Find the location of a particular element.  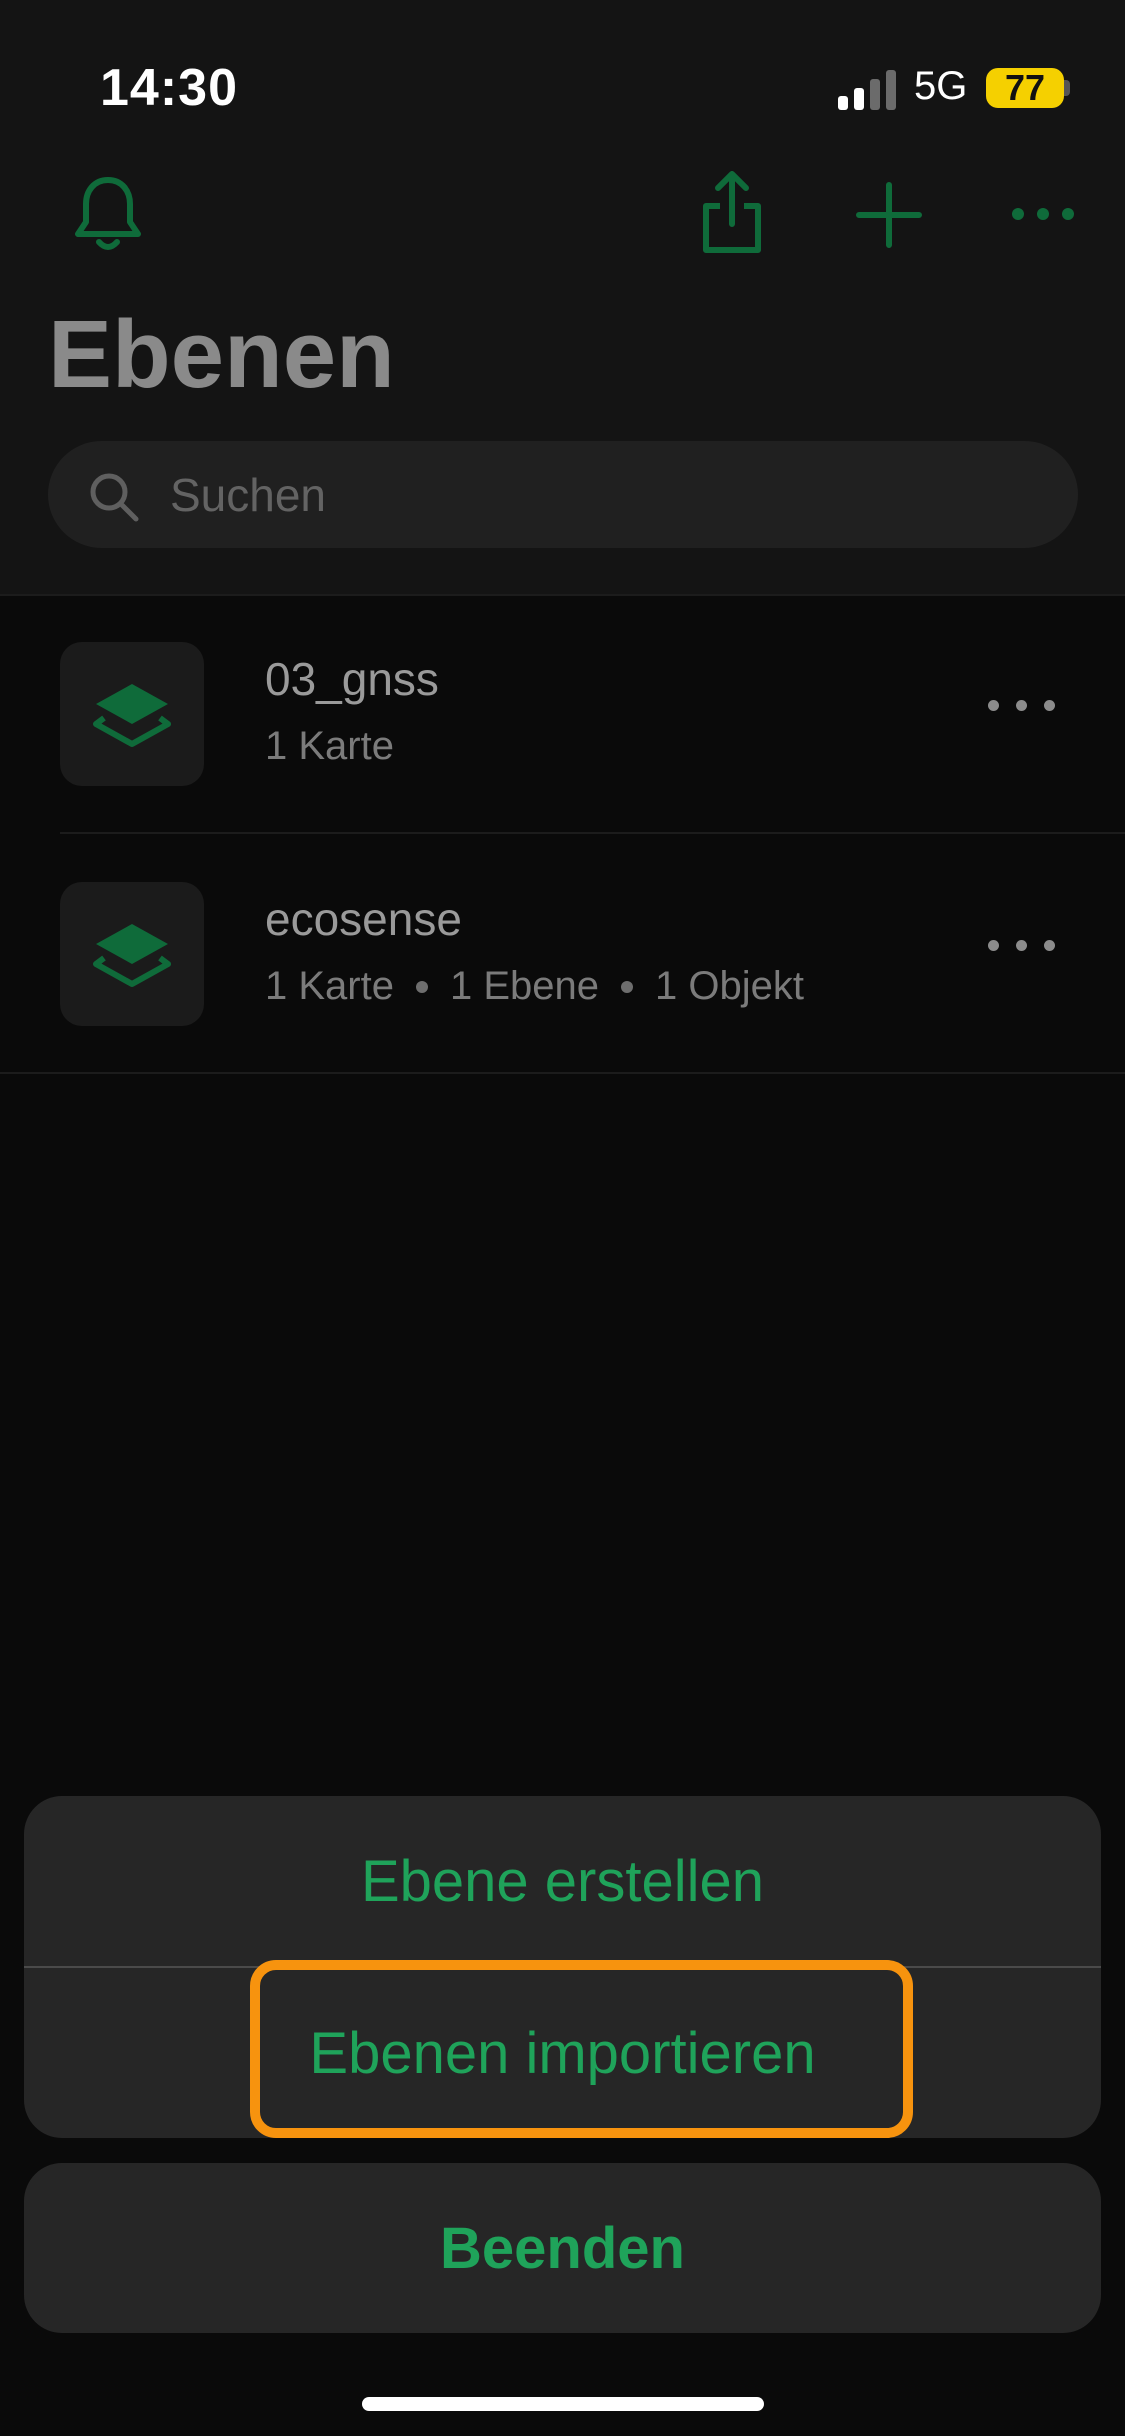

network-type: 5G is located at coordinates (941, 86).